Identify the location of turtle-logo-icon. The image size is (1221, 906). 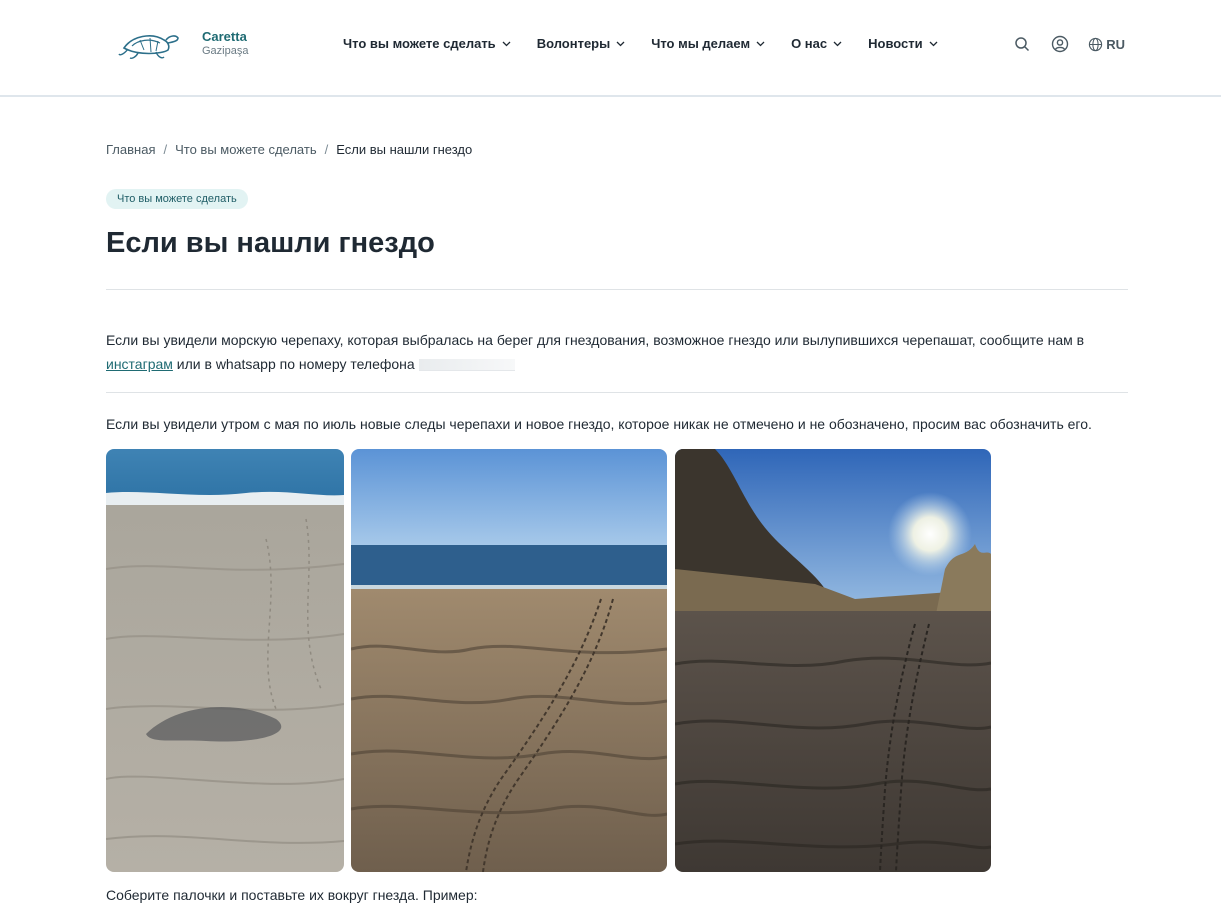
(148, 47).